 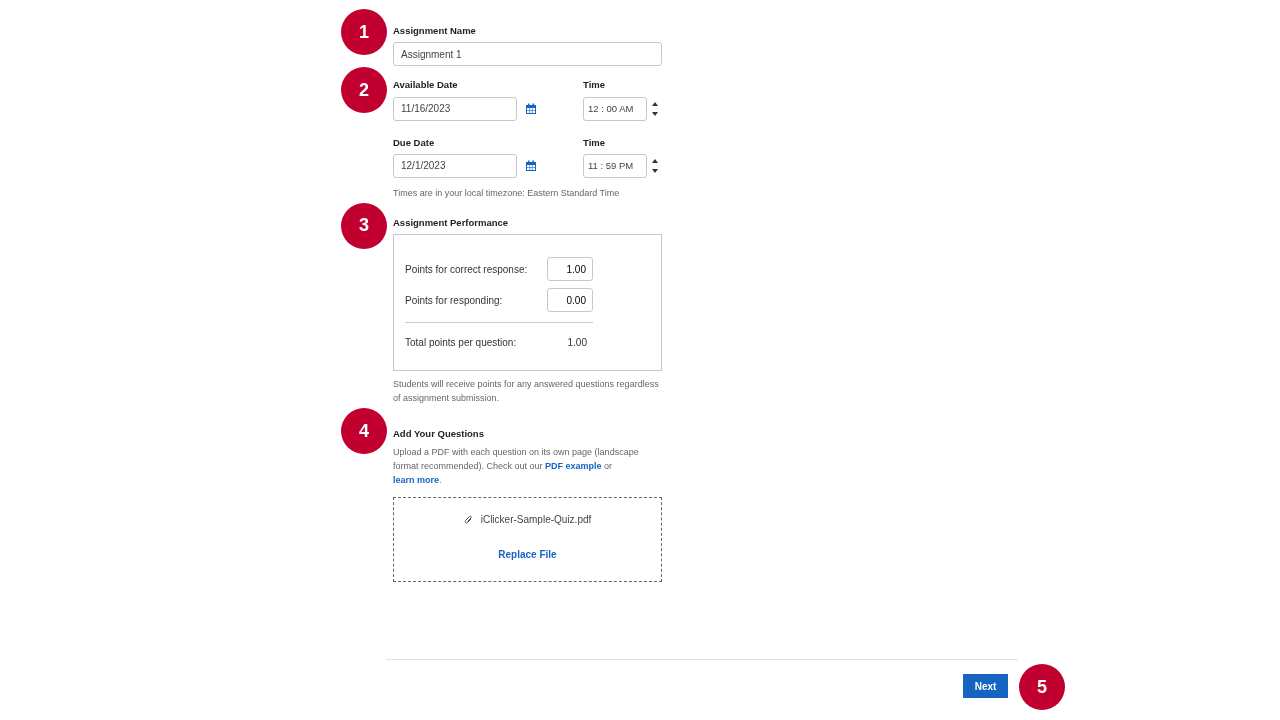 What do you see at coordinates (364, 431) in the screenshot?
I see `step-number-badge: 4` at bounding box center [364, 431].